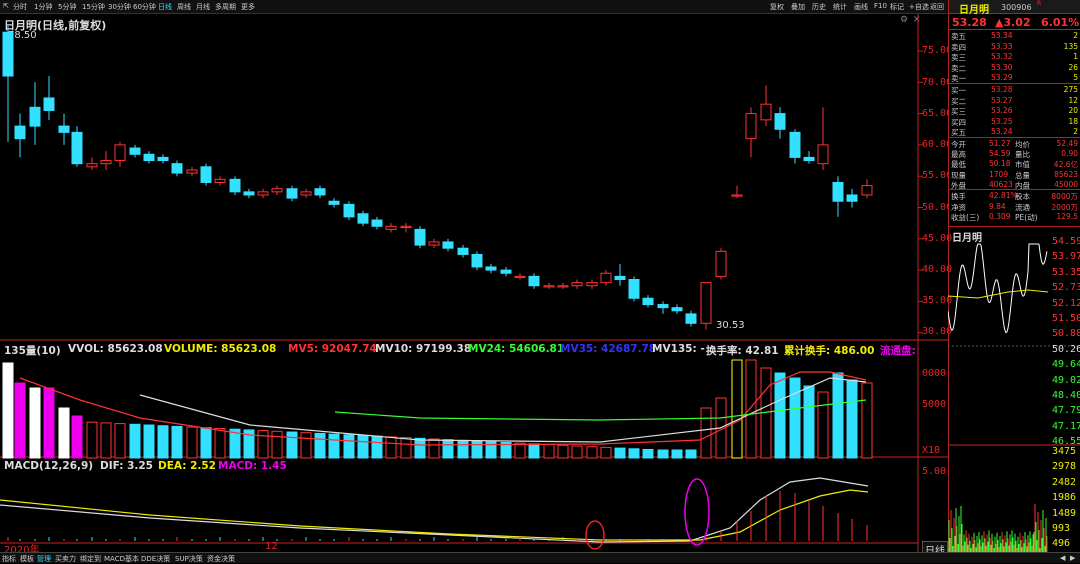  Describe the element at coordinates (1066, 288) in the screenshot. I see `intraday-price-label: 52.73` at that location.